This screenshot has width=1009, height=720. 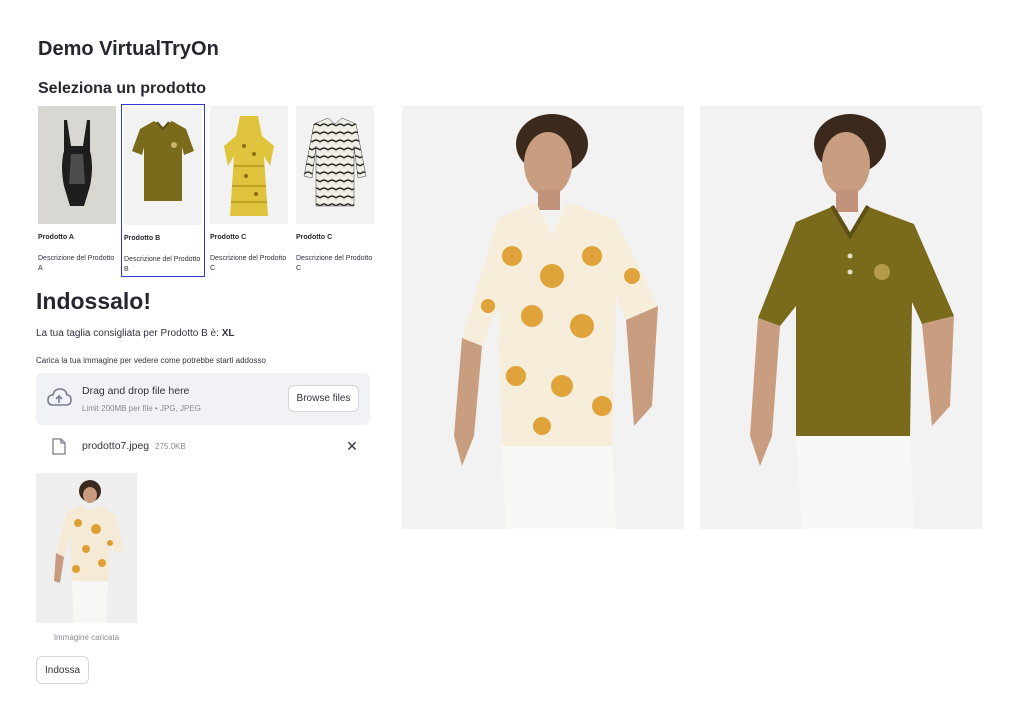 What do you see at coordinates (170, 446) in the screenshot?
I see `file-size: 275.0KB` at bounding box center [170, 446].